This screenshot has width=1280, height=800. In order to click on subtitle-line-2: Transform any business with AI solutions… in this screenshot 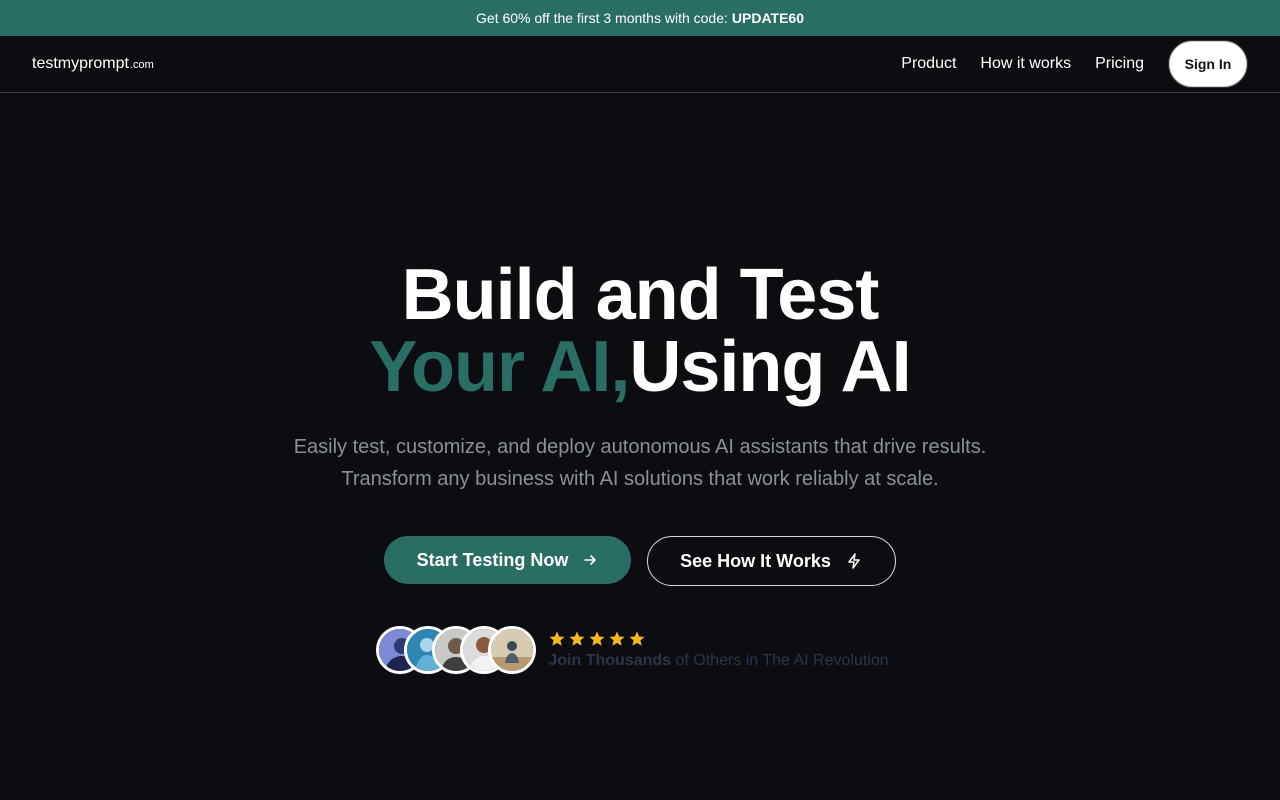, I will do `click(640, 479)`.